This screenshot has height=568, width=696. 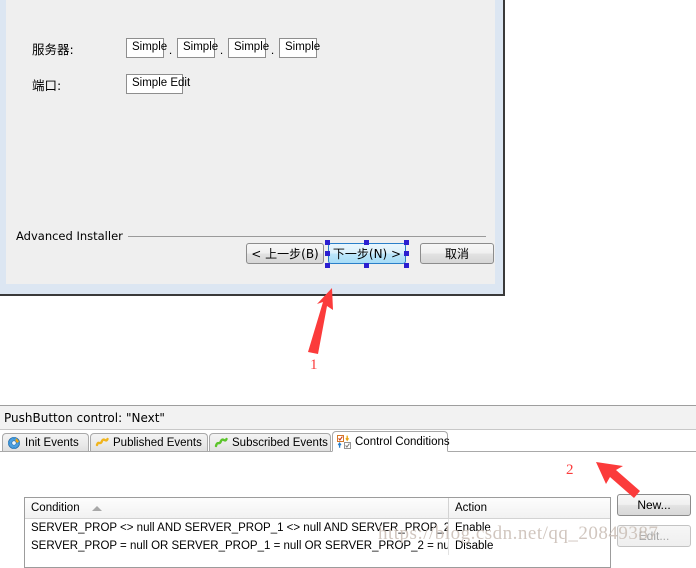 I want to click on cell-action: Enable, so click(x=473, y=528).